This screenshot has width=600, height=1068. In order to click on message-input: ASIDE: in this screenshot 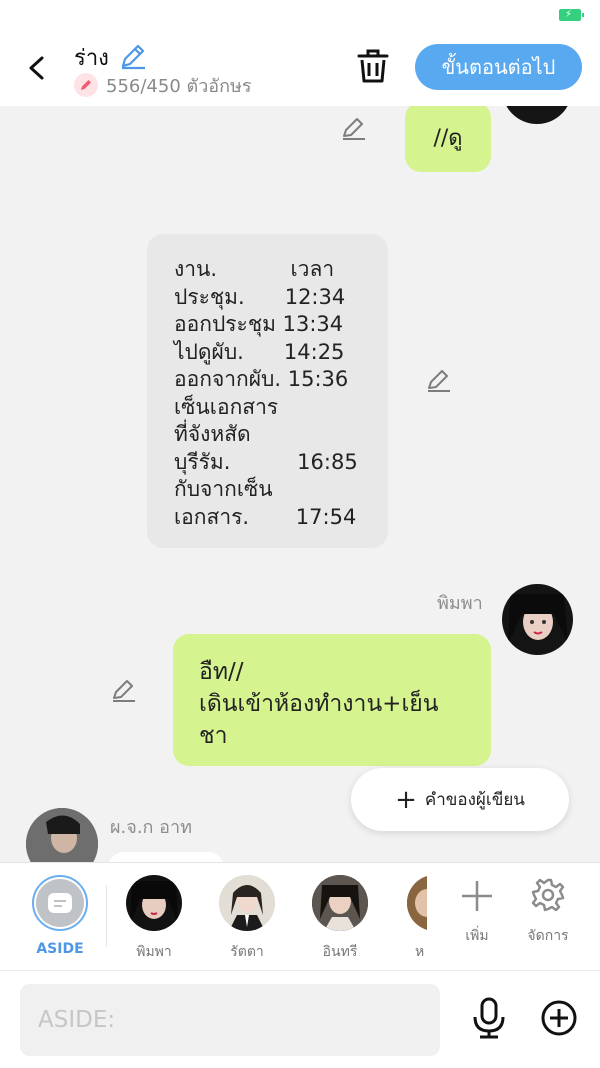, I will do `click(230, 1020)`.